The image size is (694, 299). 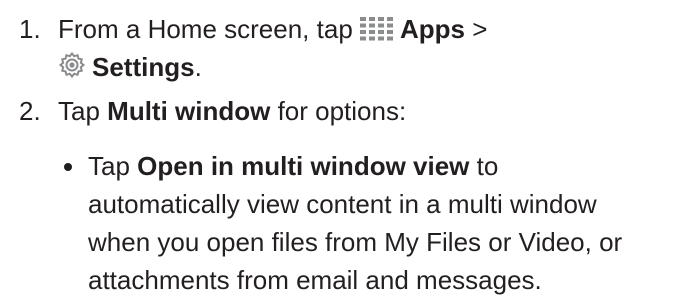 I want to click on step-text-segment: >, so click(x=476, y=29).